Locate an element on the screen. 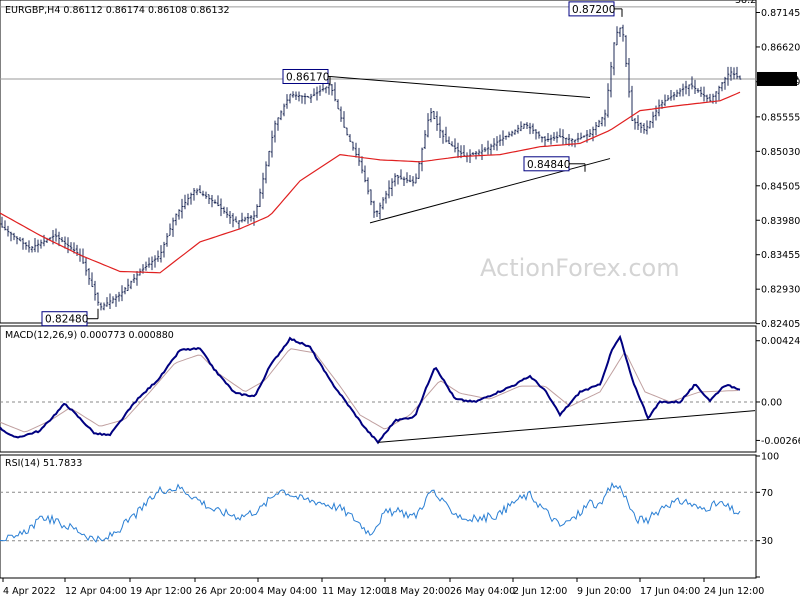  fib-level-label: 38.2 is located at coordinates (745, 3).